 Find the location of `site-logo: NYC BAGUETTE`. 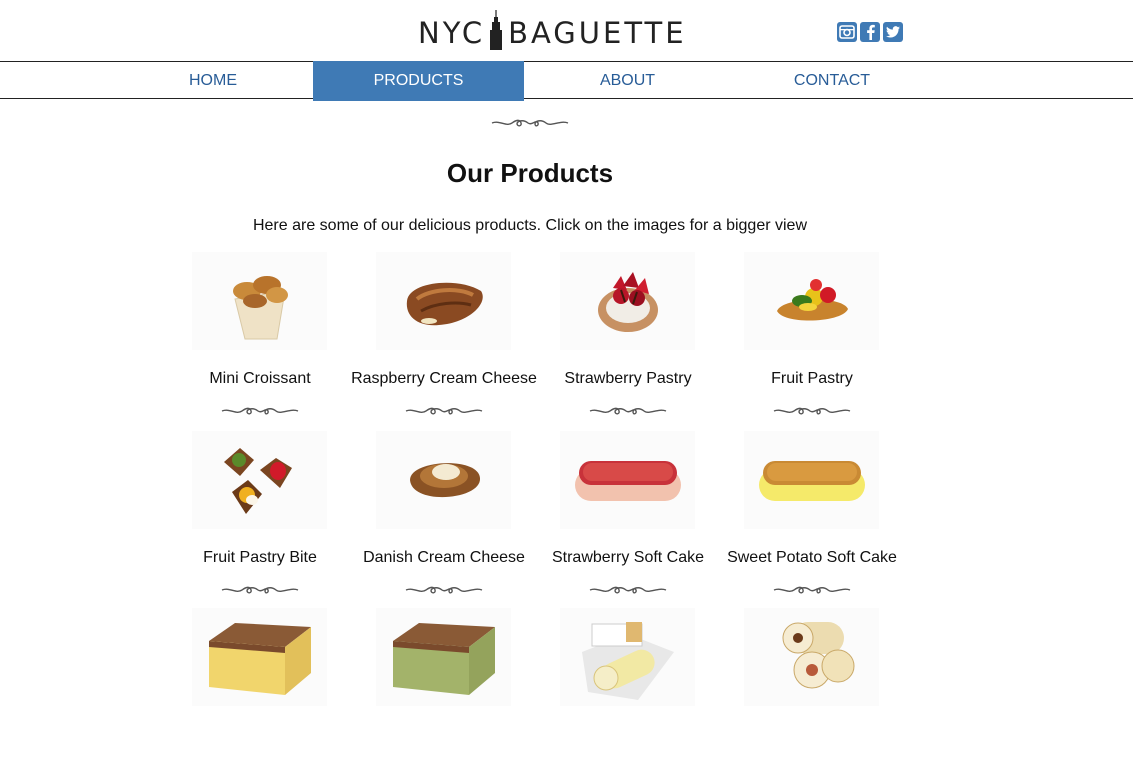

site-logo: NYC BAGUETTE is located at coordinates (552, 30).